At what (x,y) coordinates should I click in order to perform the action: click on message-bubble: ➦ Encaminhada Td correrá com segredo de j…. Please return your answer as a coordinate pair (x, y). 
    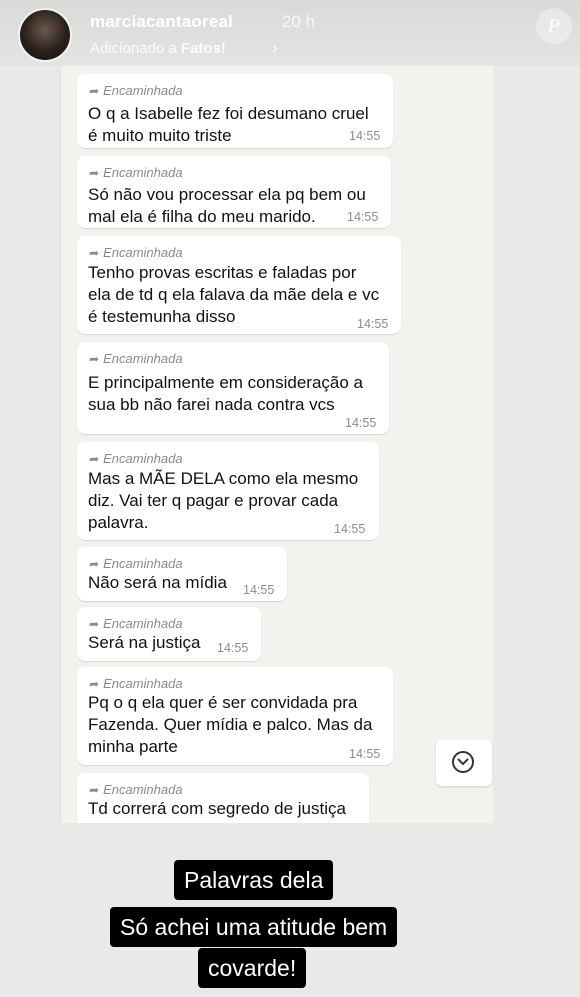
    Looking at the image, I should click on (223, 798).